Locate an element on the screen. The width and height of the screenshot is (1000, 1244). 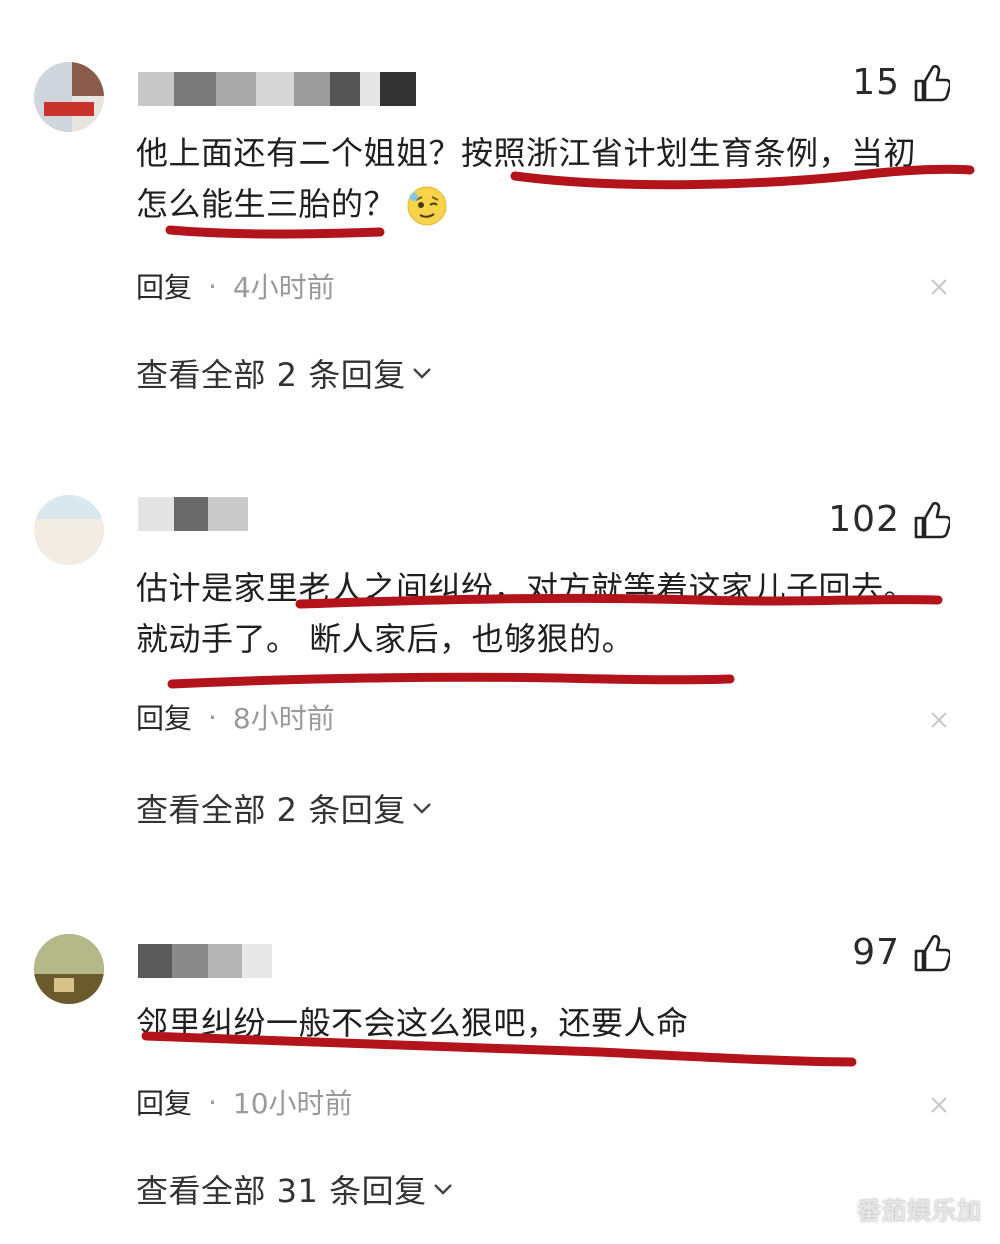
view-replies-label: 查看全部 31 条回复 is located at coordinates (281, 1191).